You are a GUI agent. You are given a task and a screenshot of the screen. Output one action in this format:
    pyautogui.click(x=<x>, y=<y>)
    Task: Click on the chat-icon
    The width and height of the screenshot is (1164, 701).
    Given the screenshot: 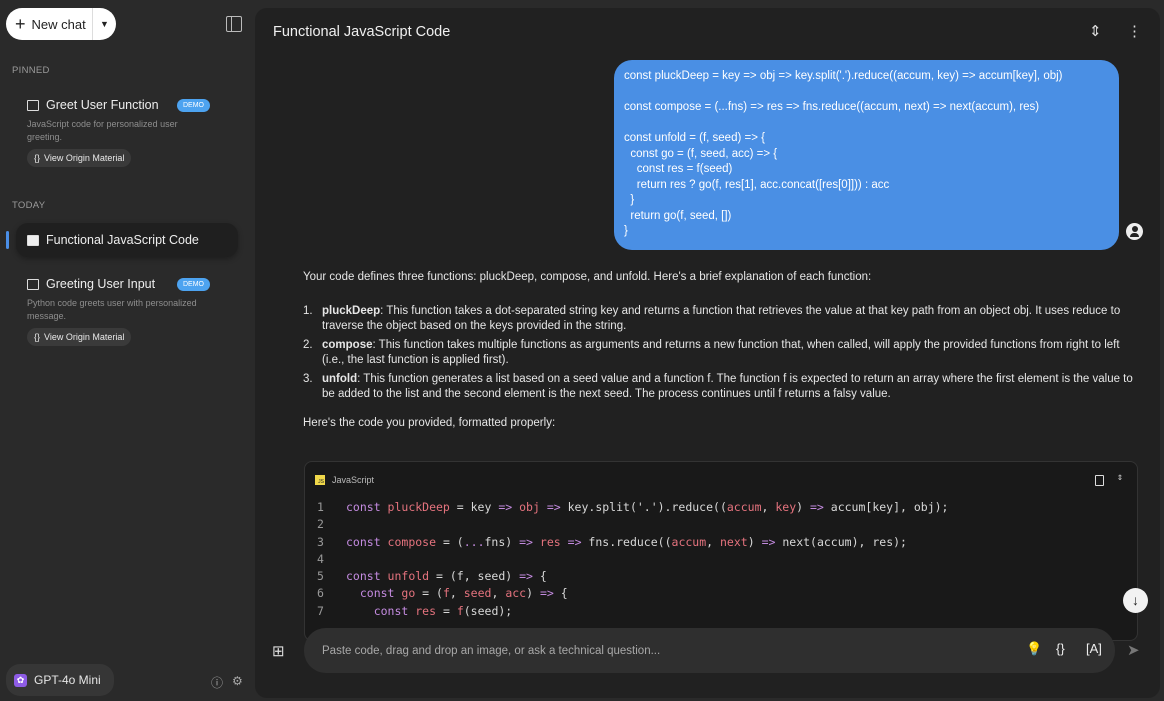 What is the action you would take?
    pyautogui.click(x=33, y=240)
    